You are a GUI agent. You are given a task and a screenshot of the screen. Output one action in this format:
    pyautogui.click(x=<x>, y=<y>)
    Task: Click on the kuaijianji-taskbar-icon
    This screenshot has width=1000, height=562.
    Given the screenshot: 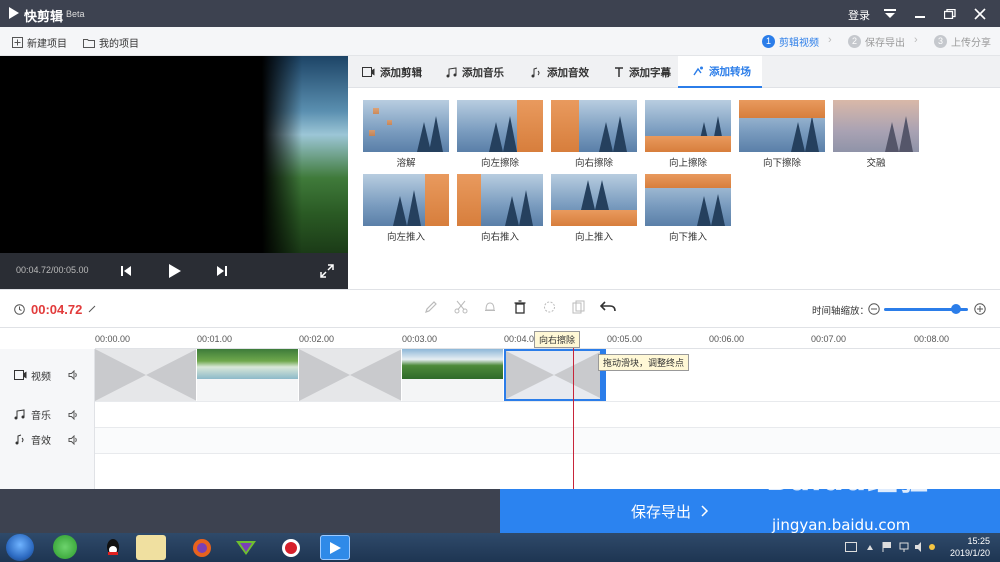 What is the action you would take?
    pyautogui.click(x=335, y=547)
    